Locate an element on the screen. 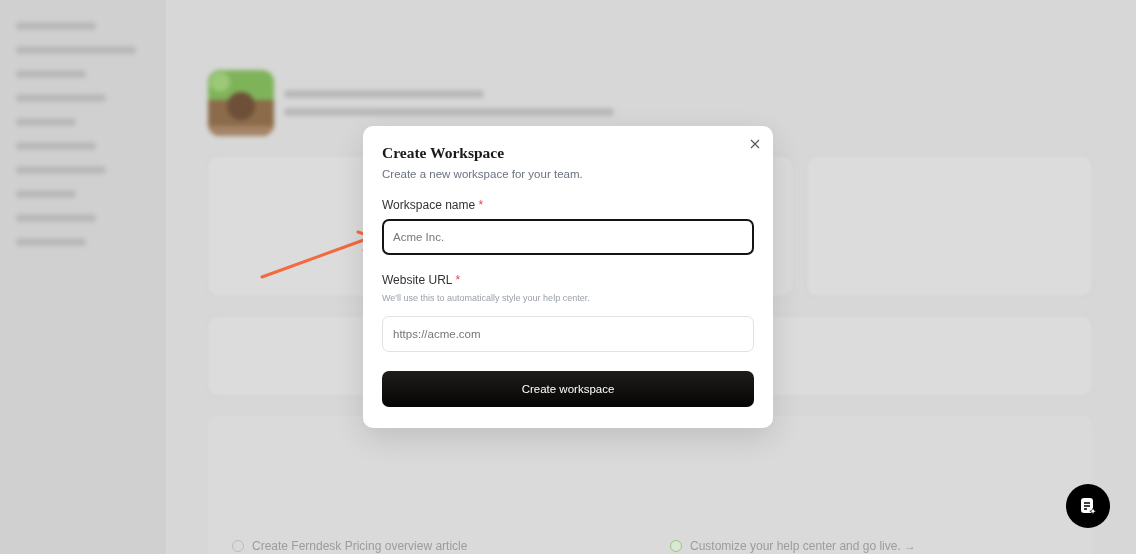  input-field: Acme Inc. is located at coordinates (568, 237).